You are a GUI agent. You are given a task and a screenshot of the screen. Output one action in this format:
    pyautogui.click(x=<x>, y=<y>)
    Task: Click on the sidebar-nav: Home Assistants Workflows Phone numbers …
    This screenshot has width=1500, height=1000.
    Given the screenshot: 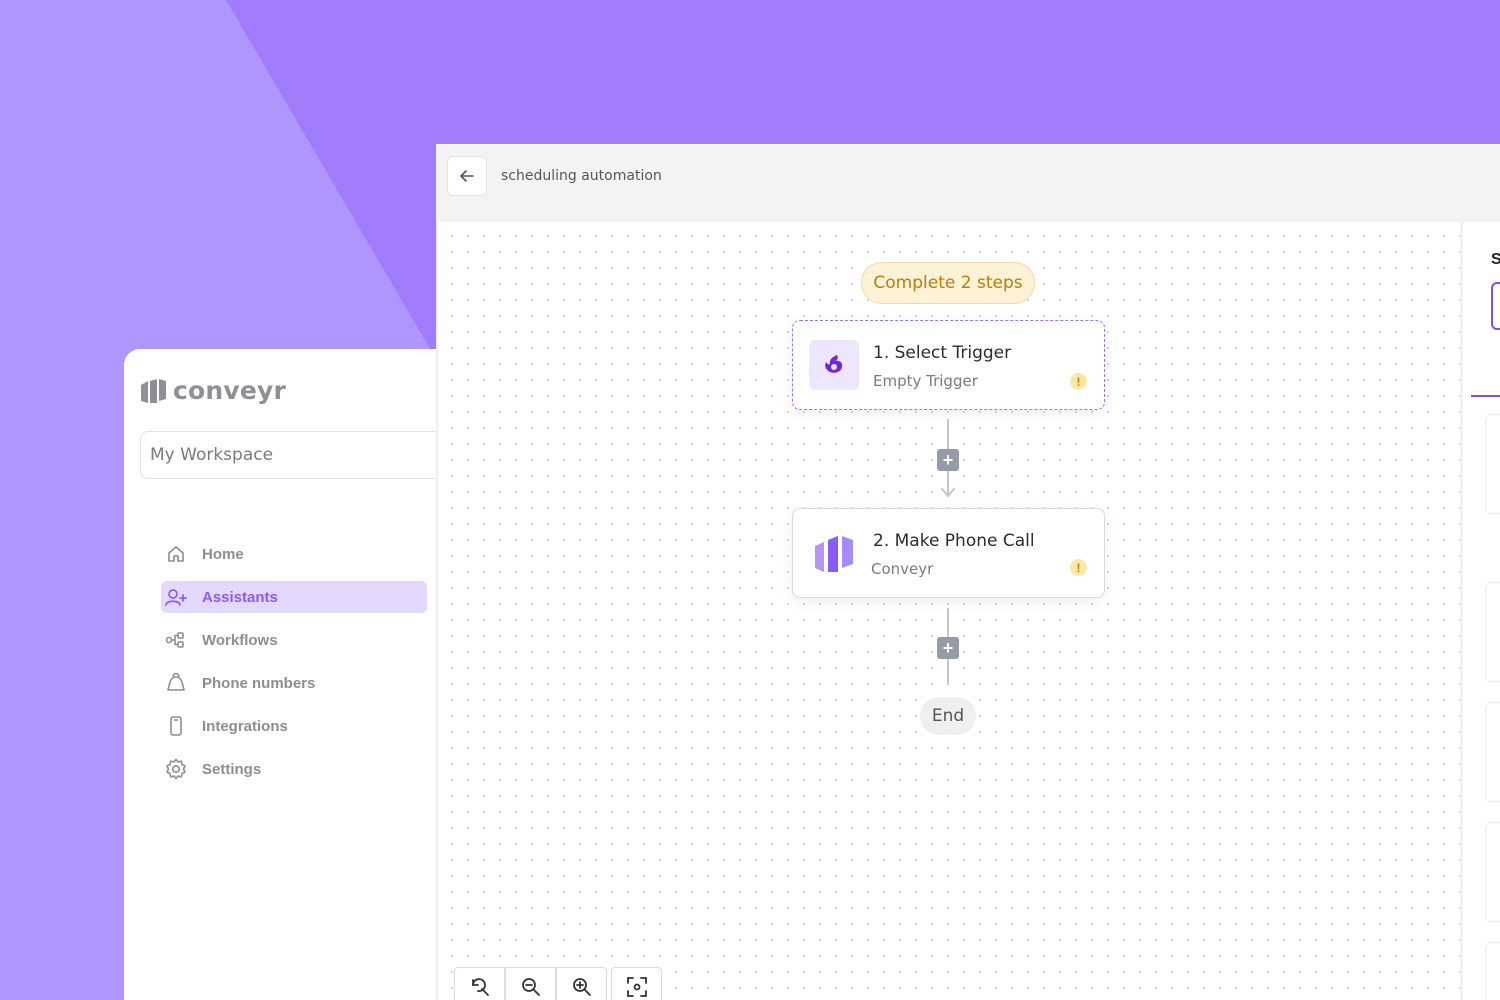 What is the action you would take?
    pyautogui.click(x=294, y=667)
    